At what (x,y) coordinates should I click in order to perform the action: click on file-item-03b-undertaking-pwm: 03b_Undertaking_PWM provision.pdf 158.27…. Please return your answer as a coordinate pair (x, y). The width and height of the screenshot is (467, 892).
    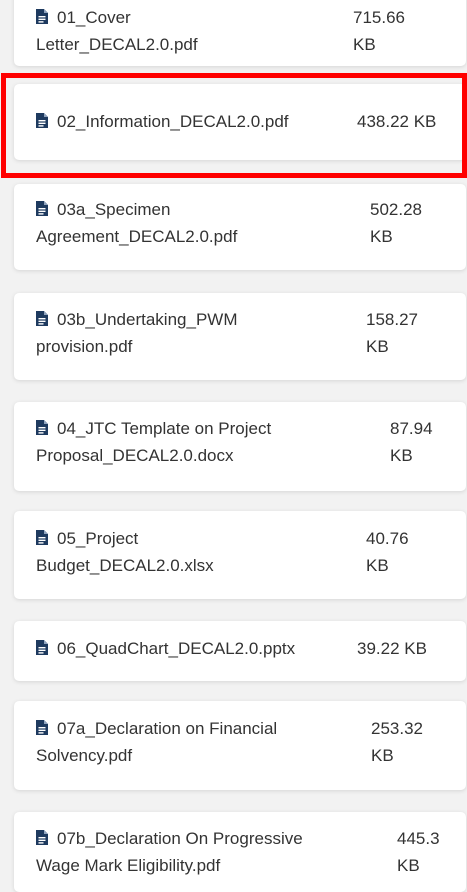
    Looking at the image, I should click on (240, 336).